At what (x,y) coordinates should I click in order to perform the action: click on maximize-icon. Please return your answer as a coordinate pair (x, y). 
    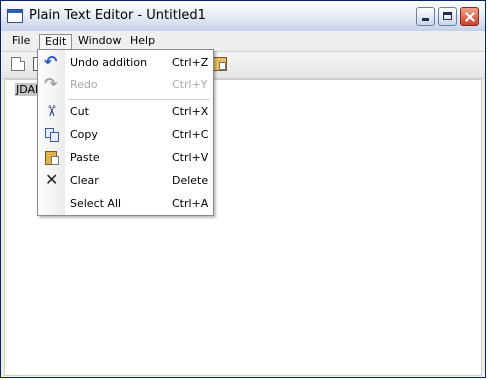
    Looking at the image, I should click on (447, 16).